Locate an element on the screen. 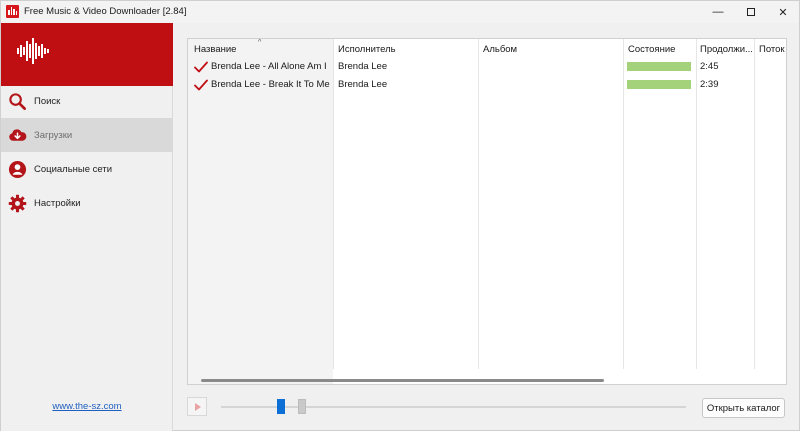 The width and height of the screenshot is (800, 431). row-duration: 2:45 is located at coordinates (709, 66).